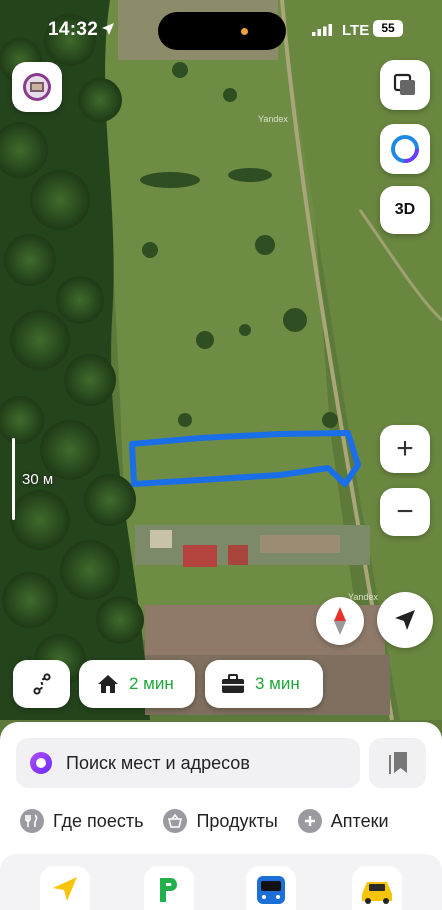 This screenshot has width=442, height=910. Describe the element at coordinates (221, 882) in the screenshot. I see `service-tab-bar` at that location.